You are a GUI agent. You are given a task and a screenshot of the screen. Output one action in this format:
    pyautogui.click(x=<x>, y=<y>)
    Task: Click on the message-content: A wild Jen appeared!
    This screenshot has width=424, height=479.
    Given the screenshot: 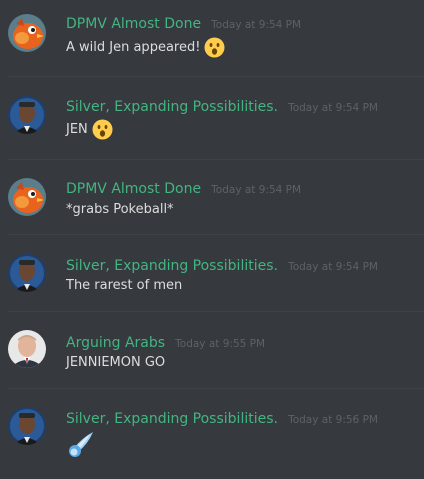 What is the action you would take?
    pyautogui.click(x=145, y=47)
    